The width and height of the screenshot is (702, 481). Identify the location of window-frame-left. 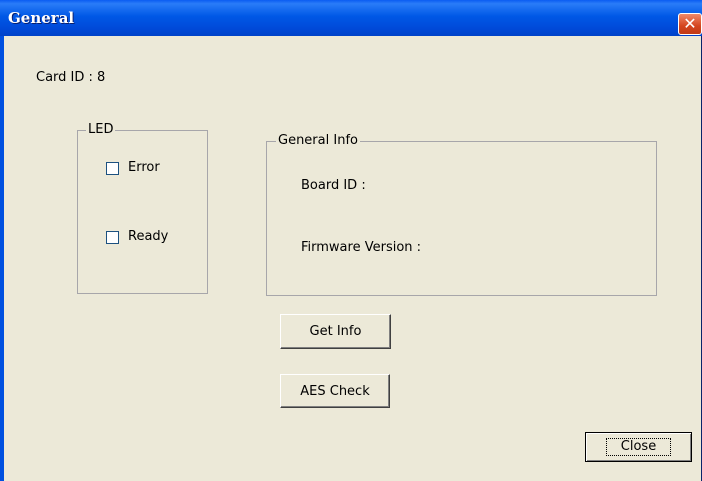
(2, 258).